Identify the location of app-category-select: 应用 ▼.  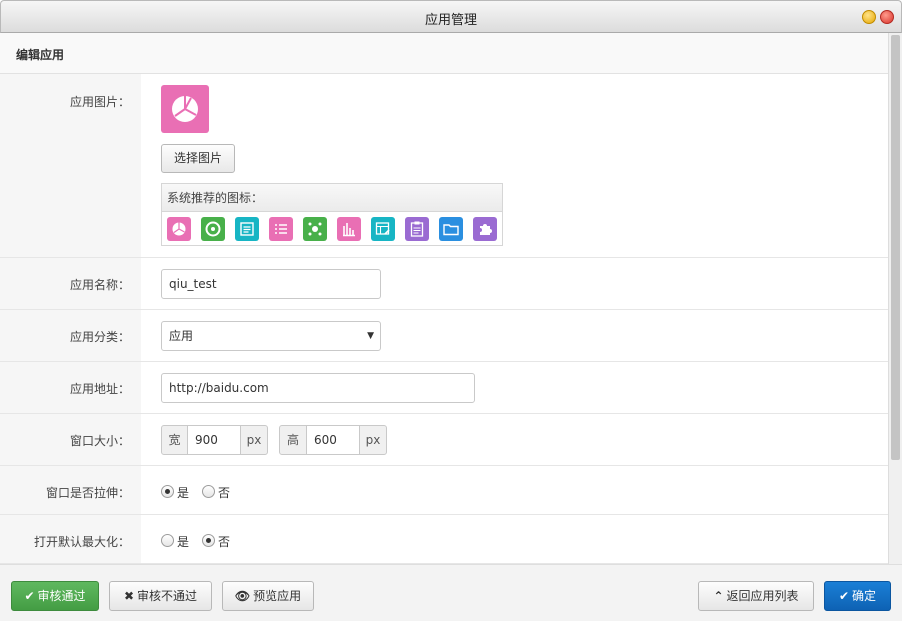
(271, 336).